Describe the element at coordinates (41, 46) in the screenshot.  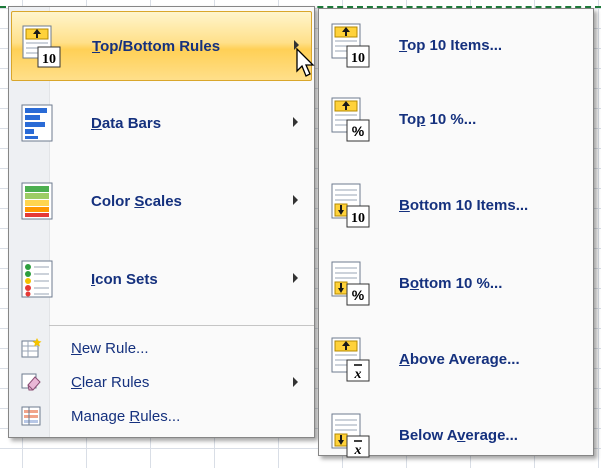
I see `top-bottom-rules-icon: 10` at that location.